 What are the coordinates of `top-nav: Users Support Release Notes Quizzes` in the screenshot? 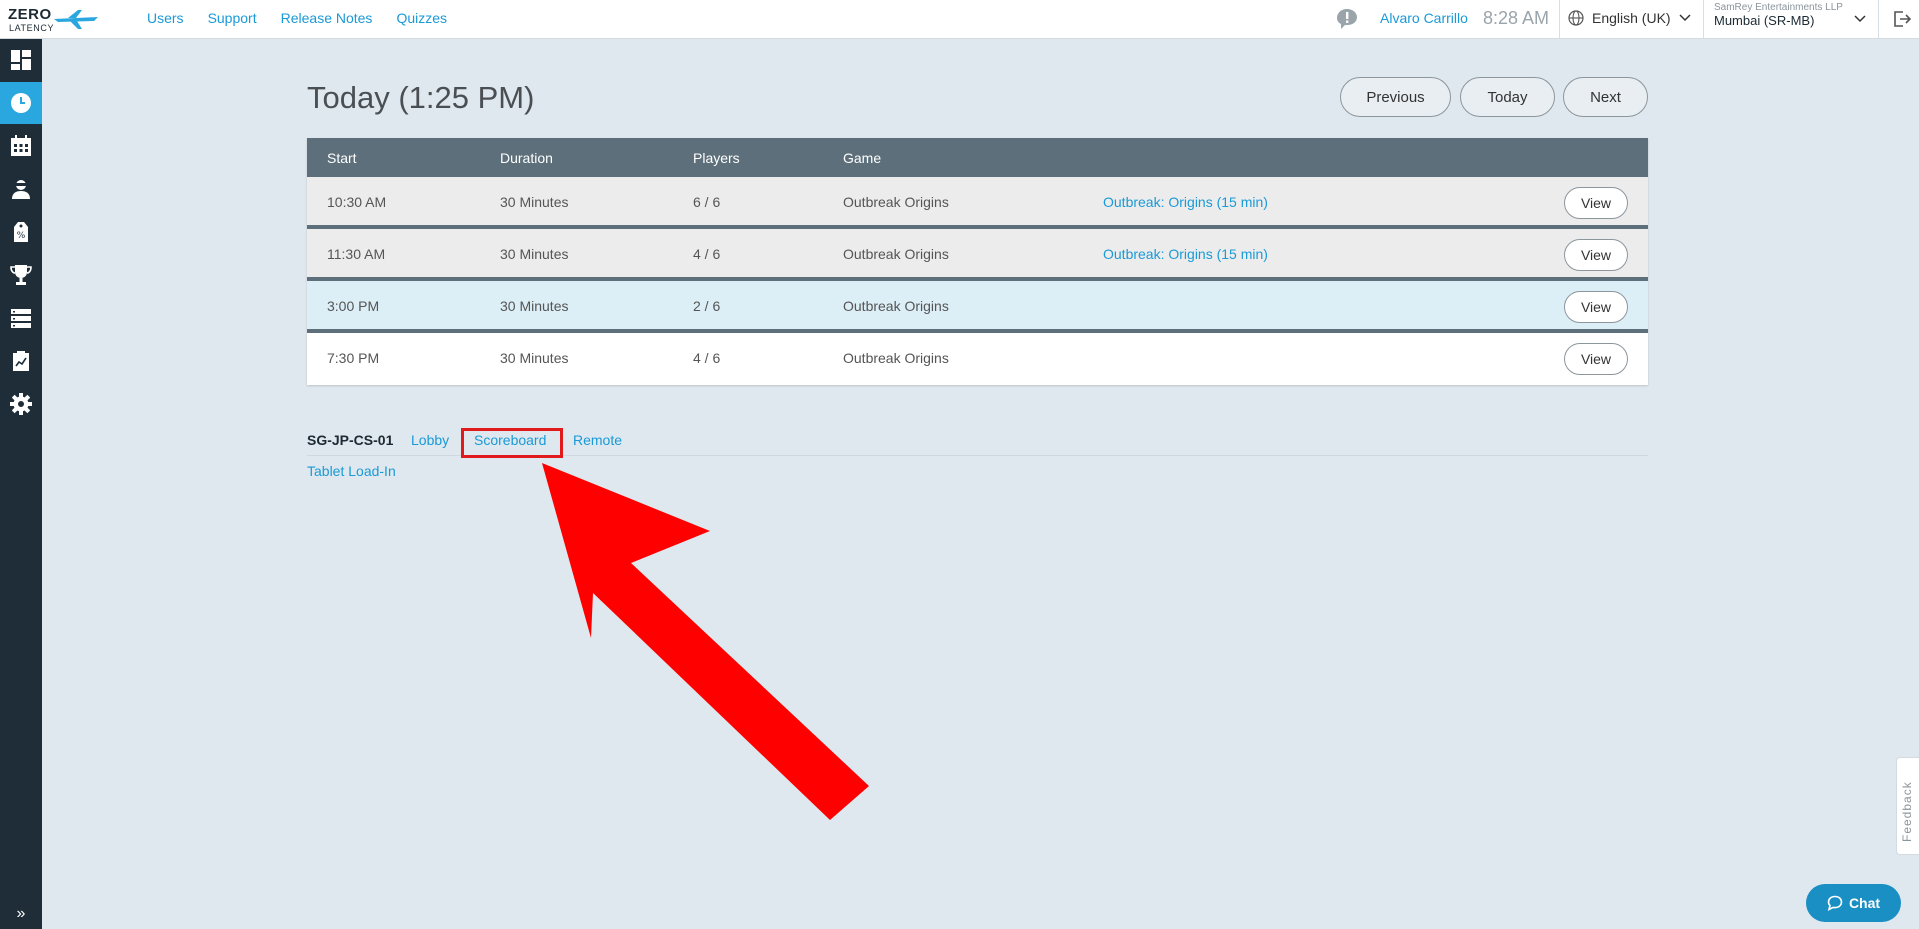 It's located at (297, 18).